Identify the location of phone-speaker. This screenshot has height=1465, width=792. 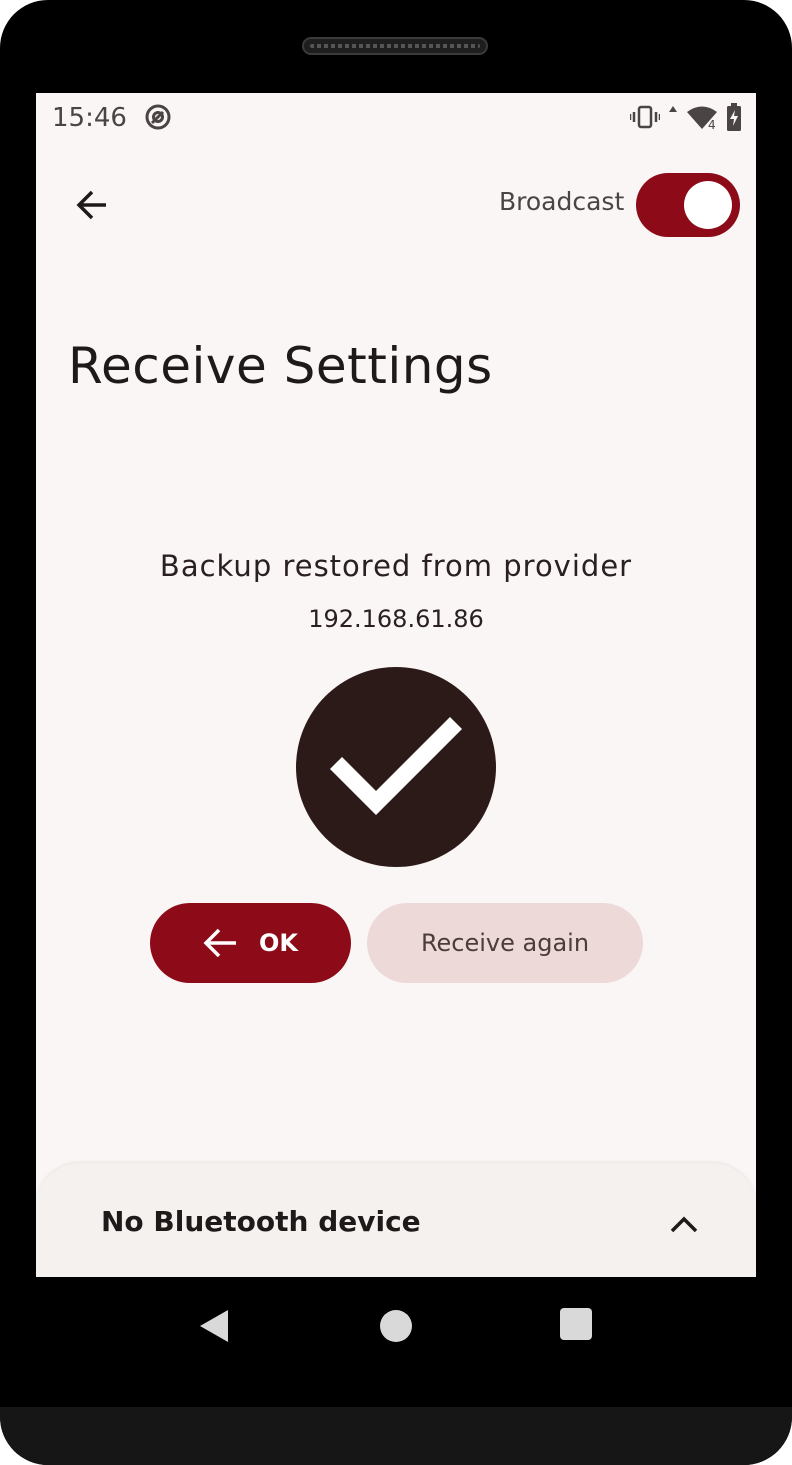
(395, 46).